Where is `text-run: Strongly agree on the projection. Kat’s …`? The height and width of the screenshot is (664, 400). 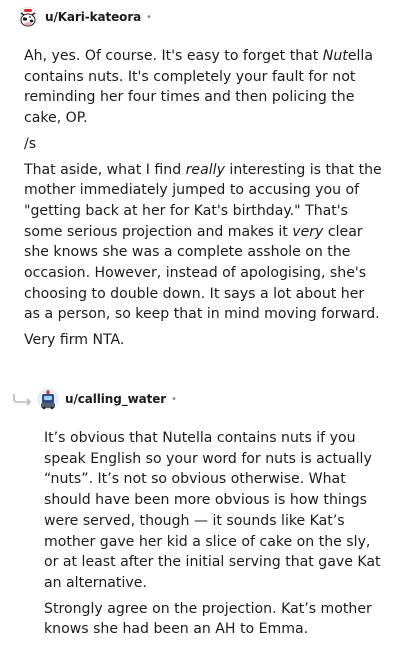 text-run: Strongly agree on the projection. Kat’s … is located at coordinates (208, 619).